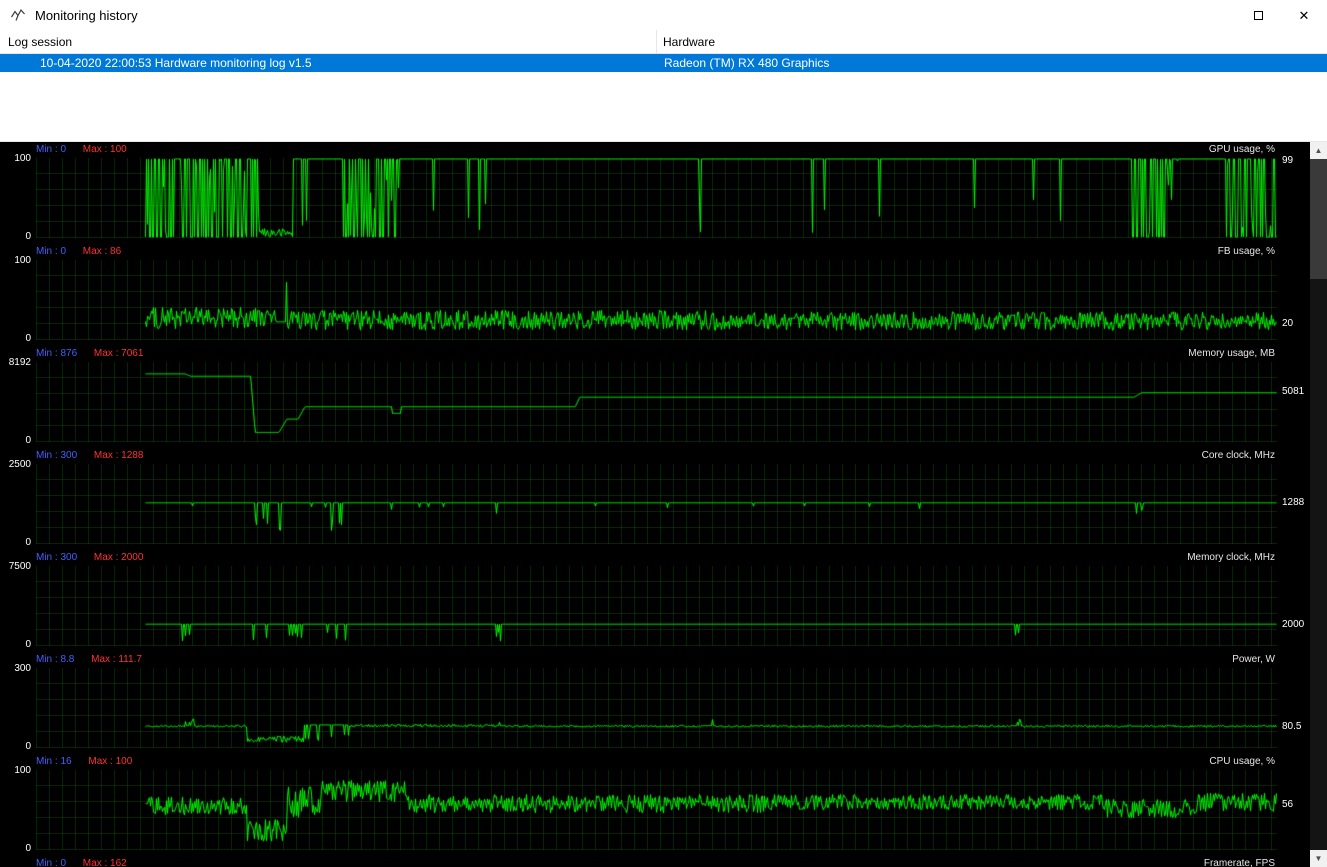 Image resolution: width=1327 pixels, height=867 pixels. I want to click on panel-title: Memory clock, MHz, so click(1231, 557).